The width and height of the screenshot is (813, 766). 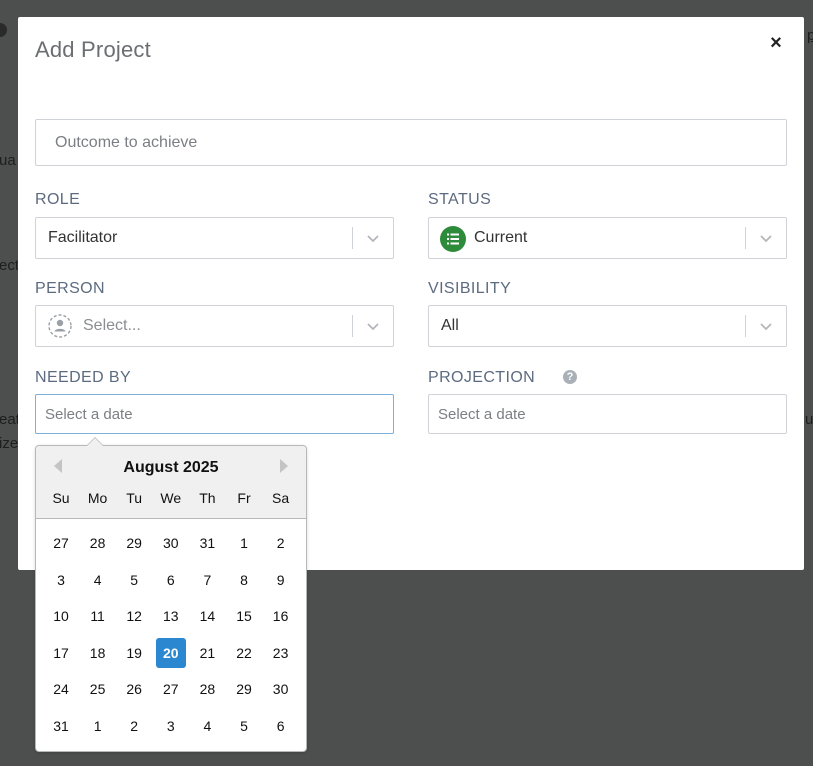 I want to click on calendar-day: 9, so click(x=281, y=580).